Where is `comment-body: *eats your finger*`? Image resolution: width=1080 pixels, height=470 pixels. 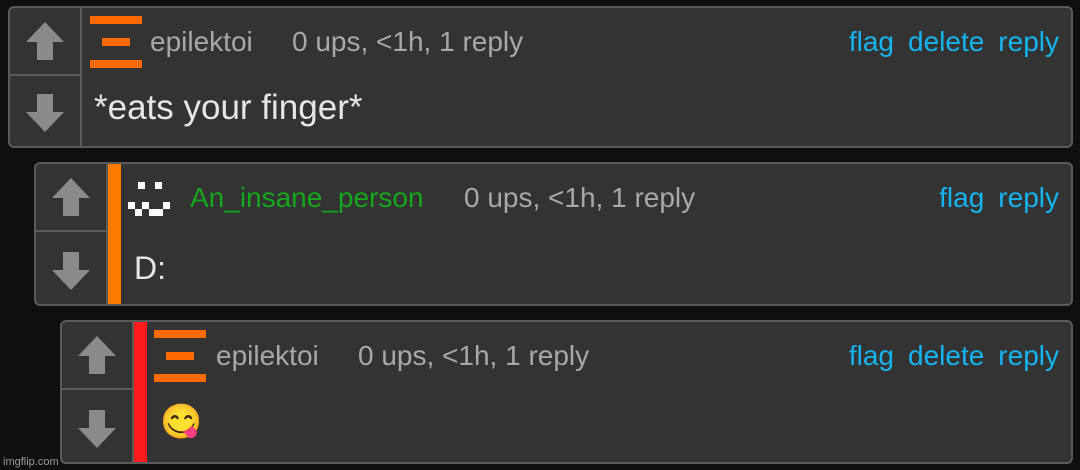
comment-body: *eats your finger* is located at coordinates (228, 107).